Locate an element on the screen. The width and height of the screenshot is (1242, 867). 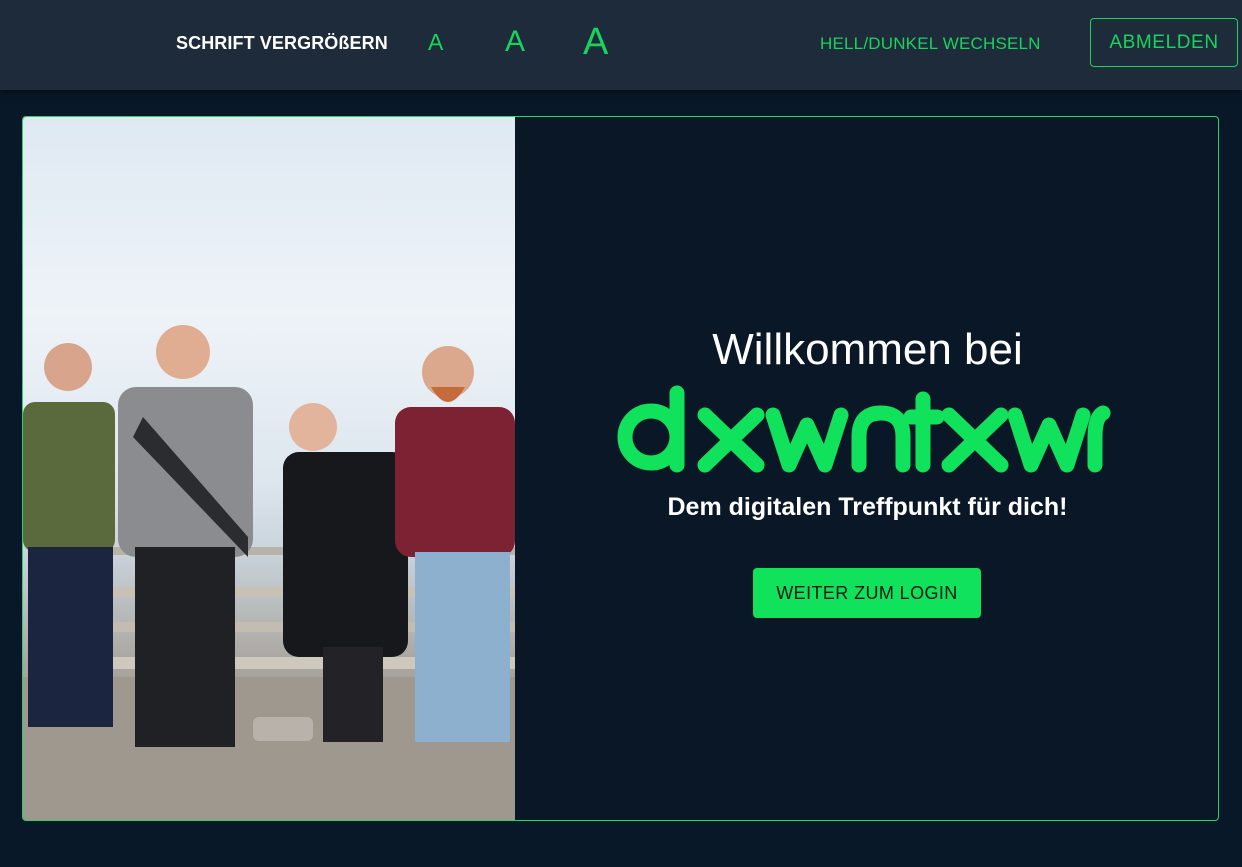
font-size-medium-button: A is located at coordinates (515, 42).